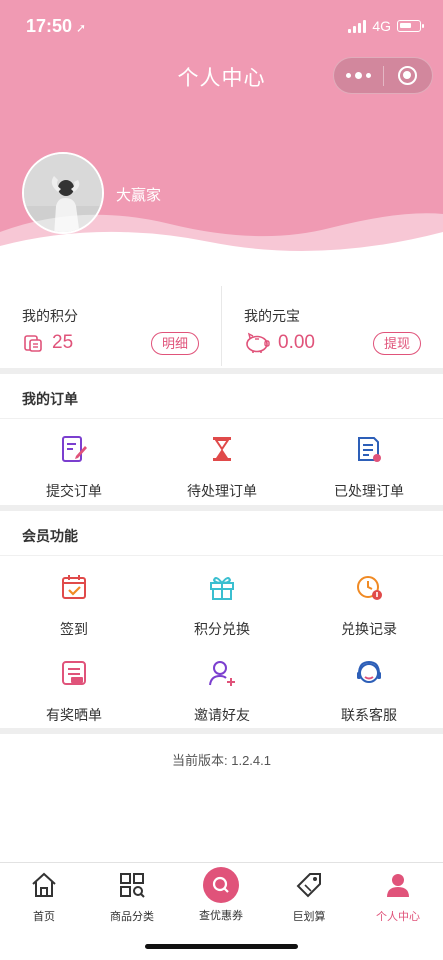 The image size is (443, 960). I want to click on app-version: 当前版本: 1.2.4.1, so click(221, 760).